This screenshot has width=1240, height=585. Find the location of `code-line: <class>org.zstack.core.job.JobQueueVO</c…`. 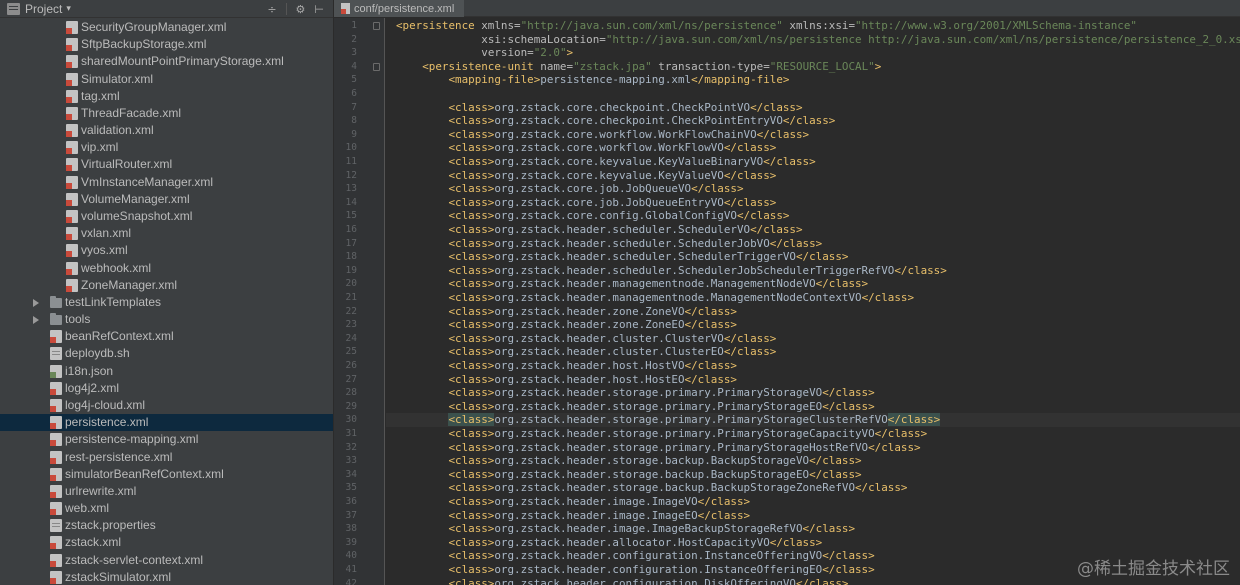

code-line: <class>org.zstack.core.job.JobQueueVO</c… is located at coordinates (813, 189).